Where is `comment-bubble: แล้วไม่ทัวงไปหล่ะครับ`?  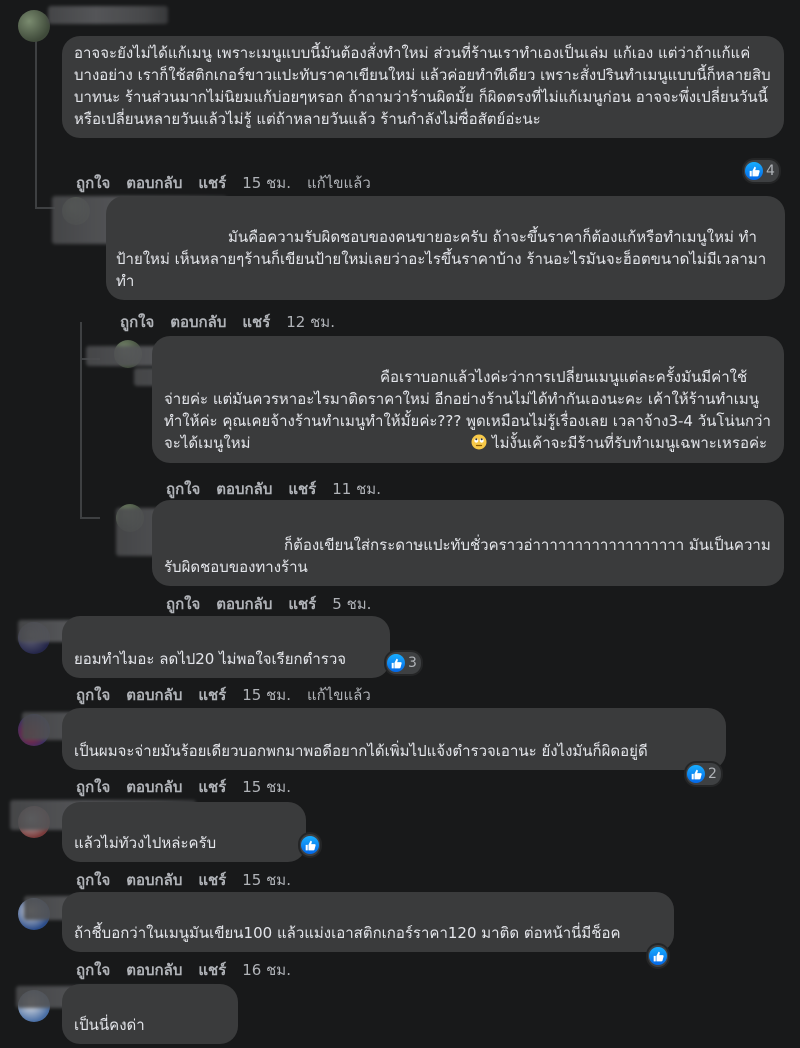 comment-bubble: แล้วไม่ทัวงไปหล่ะครับ is located at coordinates (184, 832).